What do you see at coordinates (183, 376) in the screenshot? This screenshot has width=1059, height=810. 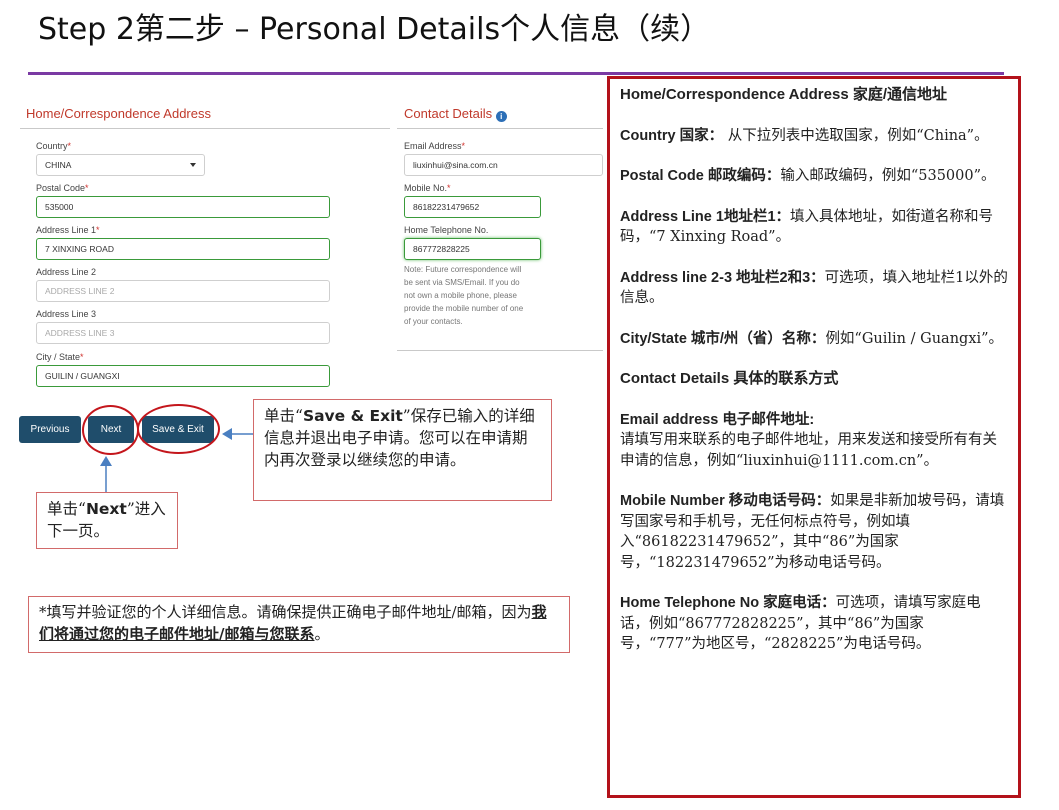 I see `city-state-input: GUILIN / GUANGXI` at bounding box center [183, 376].